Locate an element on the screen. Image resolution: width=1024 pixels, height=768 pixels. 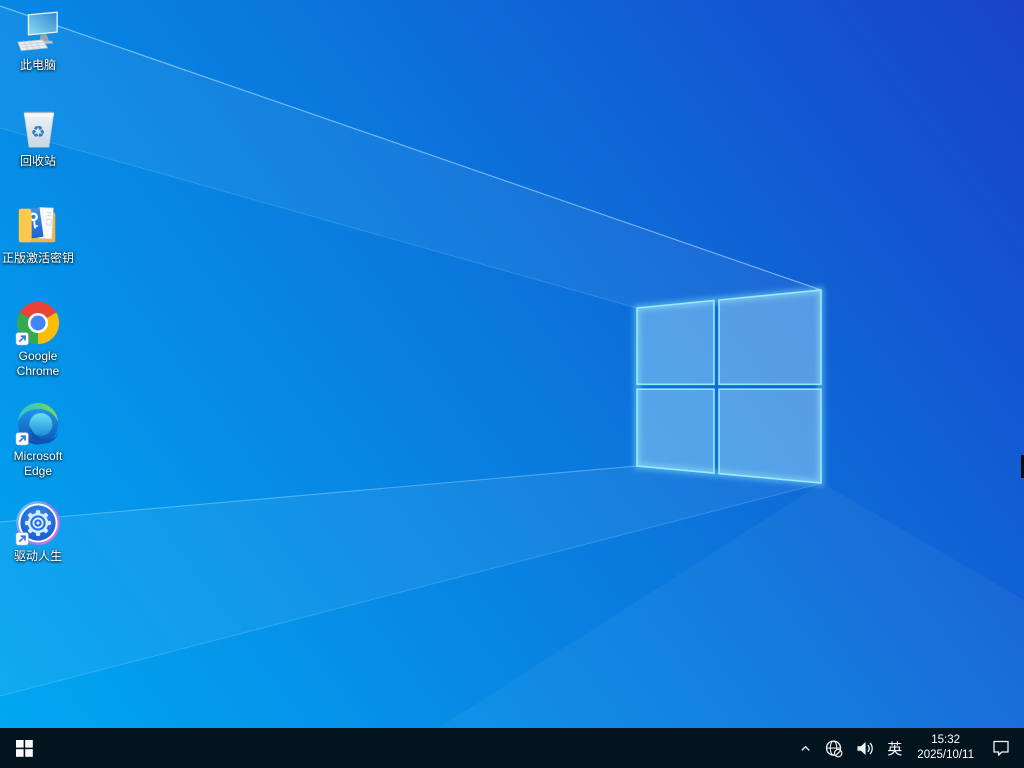
clock-time: 15:32 is located at coordinates (946, 740).